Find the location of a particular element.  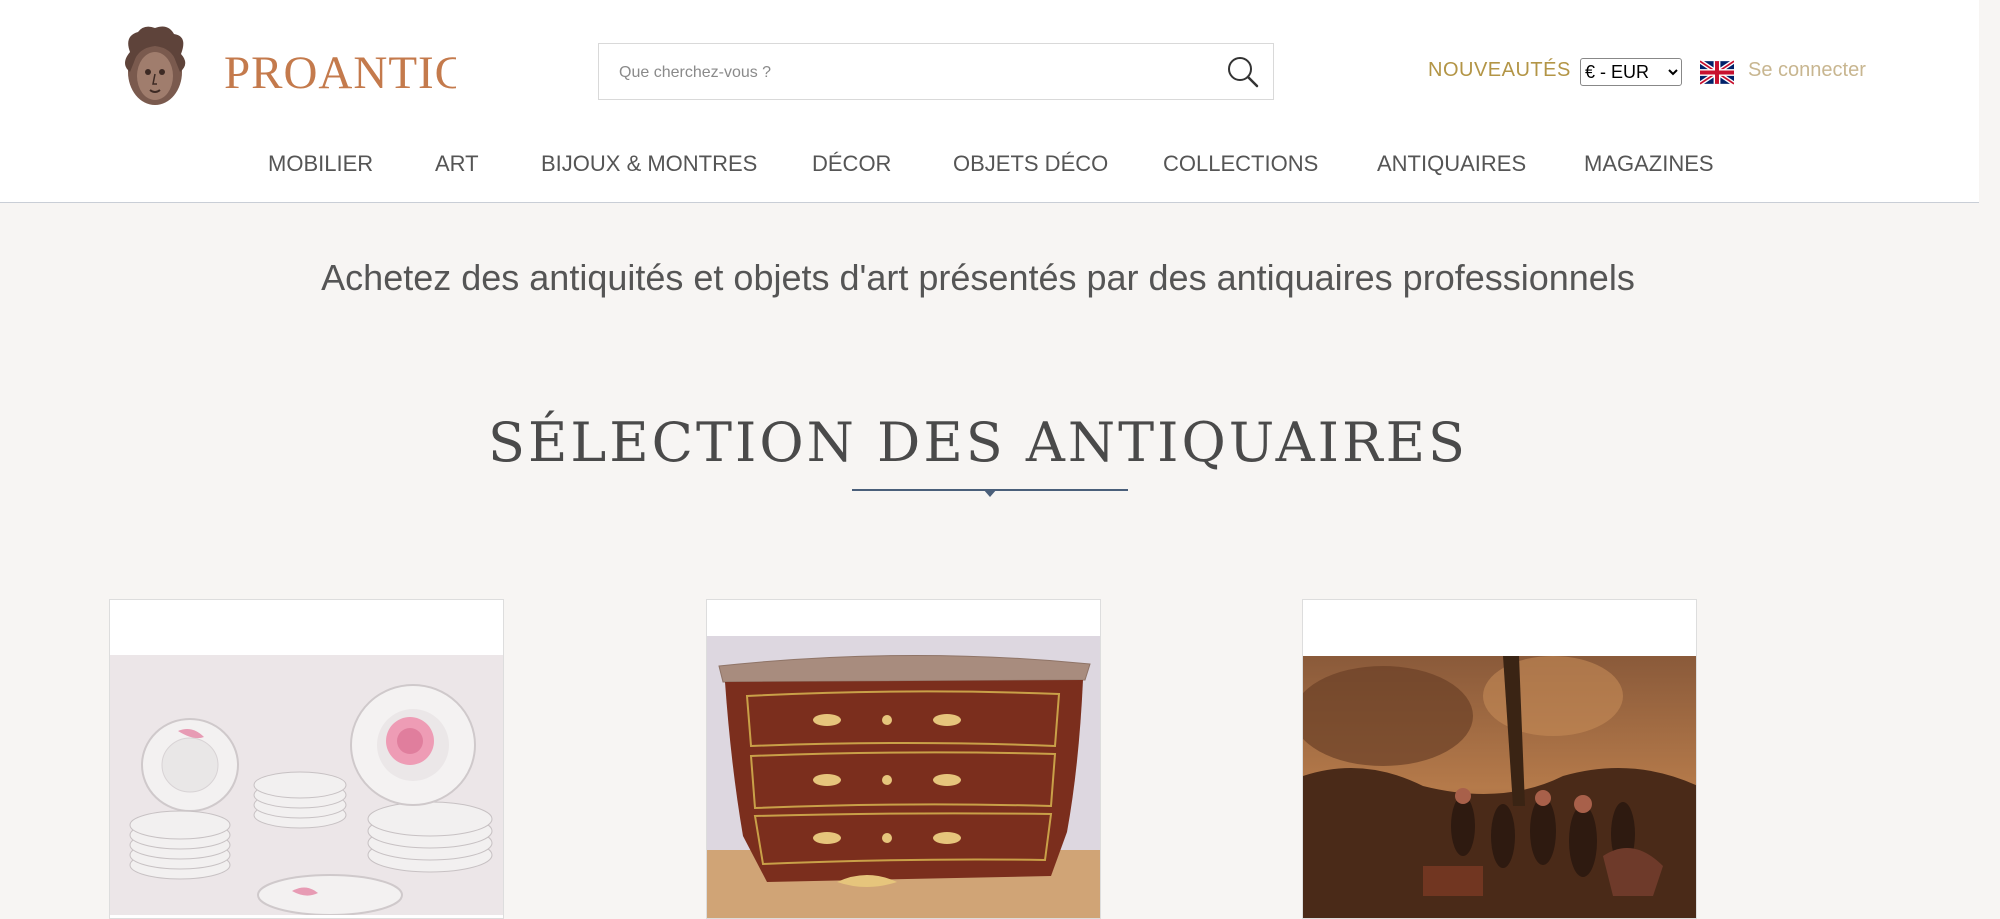

nav-item-antiquaires: ANTIQUAIRES is located at coordinates (1451, 164).